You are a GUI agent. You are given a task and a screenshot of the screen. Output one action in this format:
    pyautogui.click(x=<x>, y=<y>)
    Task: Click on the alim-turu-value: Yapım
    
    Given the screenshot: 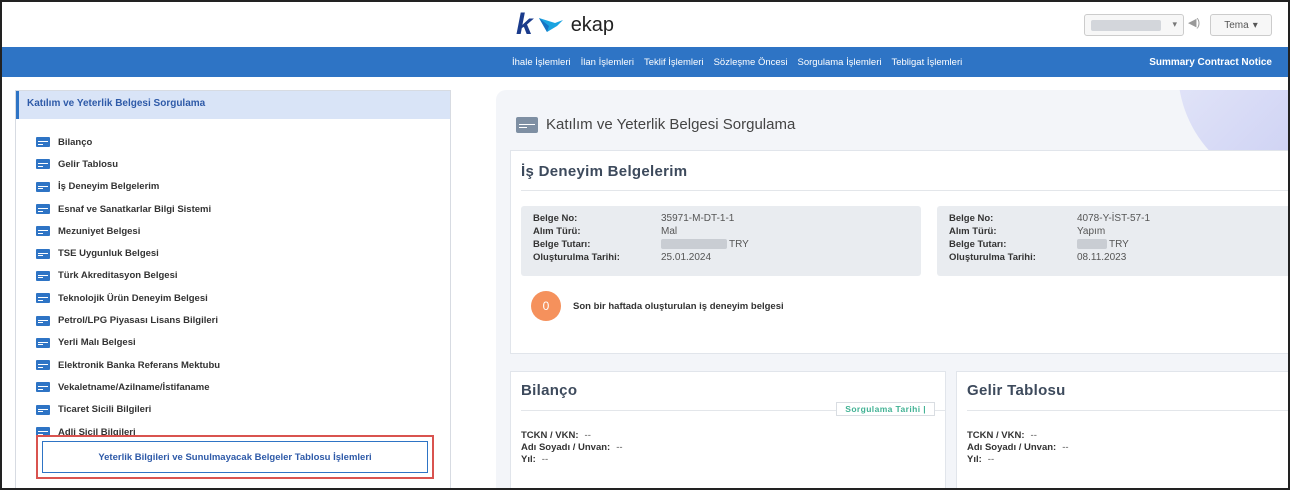 What is the action you would take?
    pyautogui.click(x=1091, y=231)
    